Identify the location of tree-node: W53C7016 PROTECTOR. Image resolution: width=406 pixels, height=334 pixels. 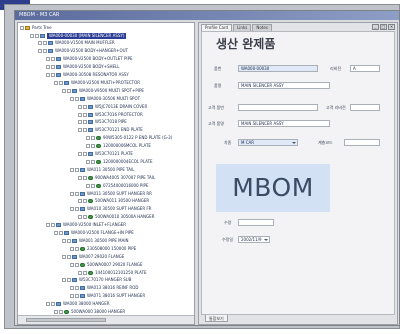
(110, 114).